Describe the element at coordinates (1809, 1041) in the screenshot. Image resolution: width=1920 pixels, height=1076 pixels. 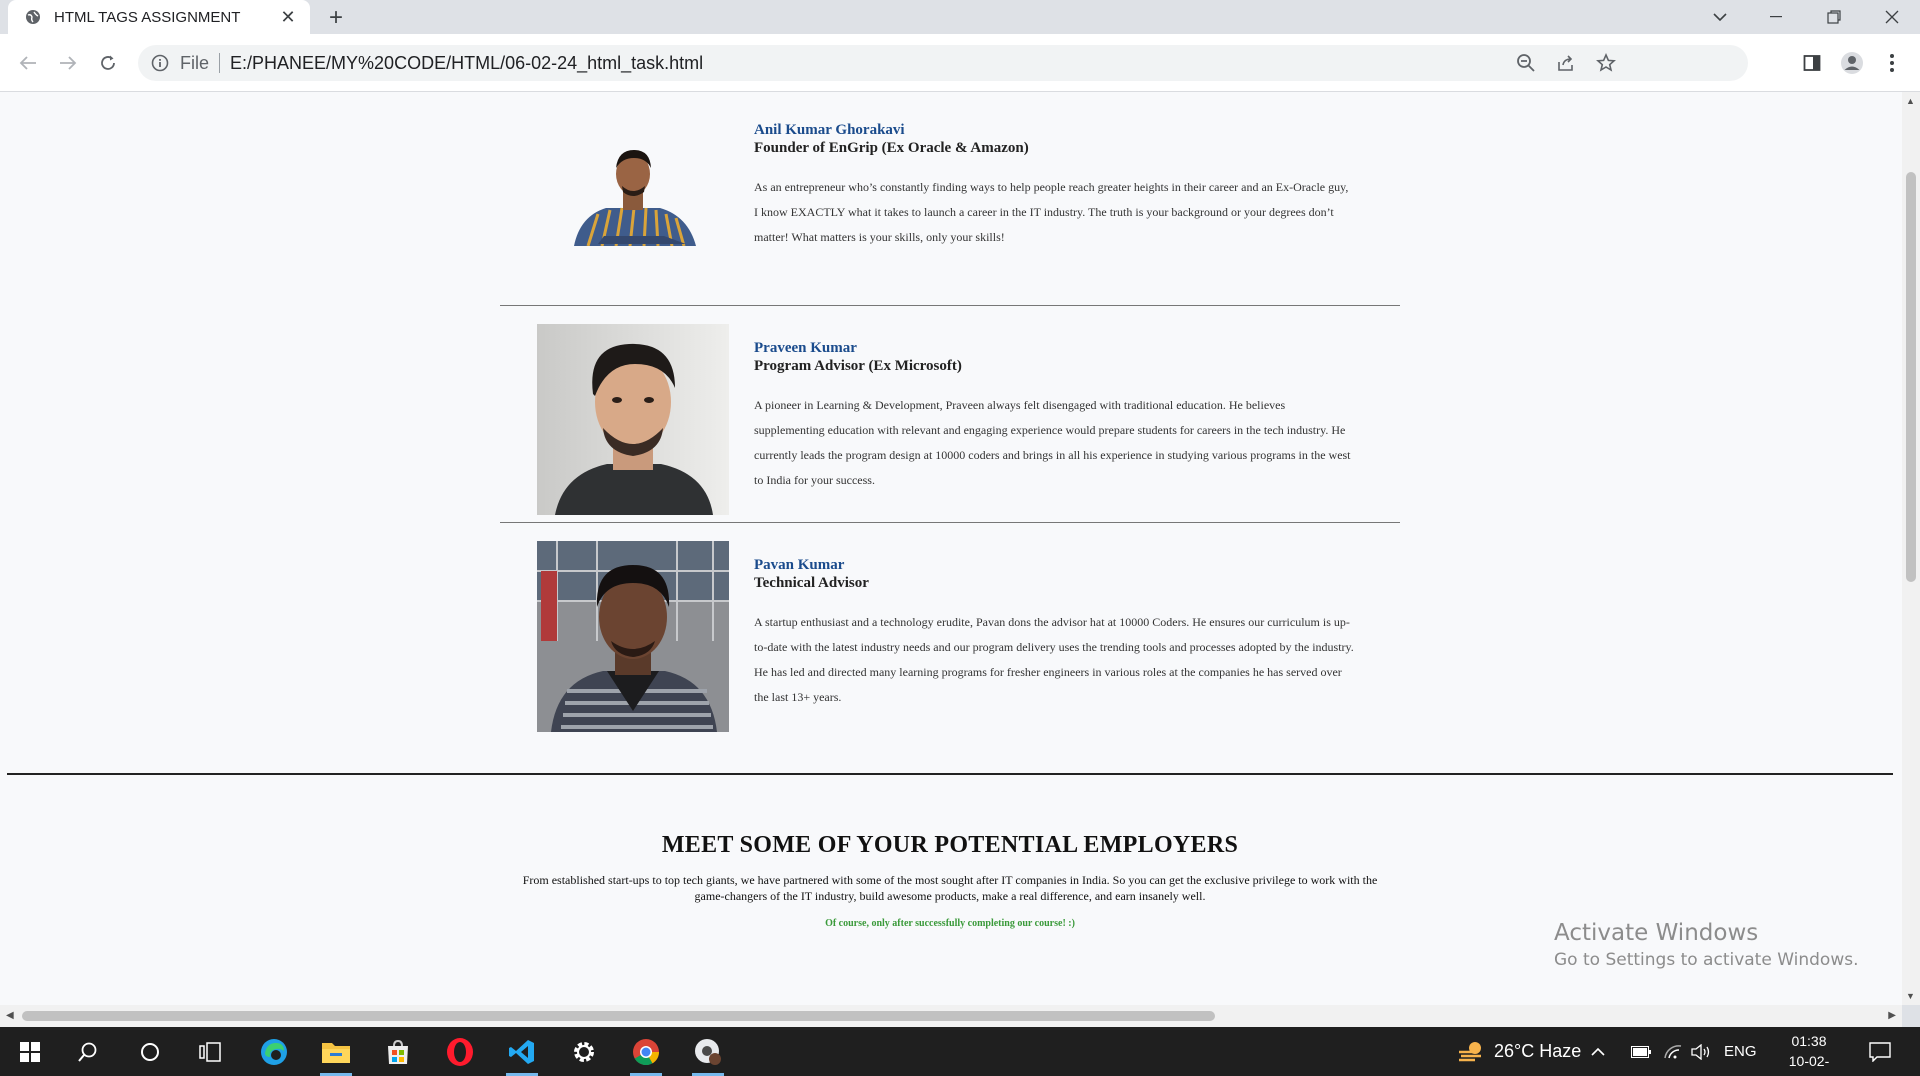
I see `clock-time: 01:38` at that location.